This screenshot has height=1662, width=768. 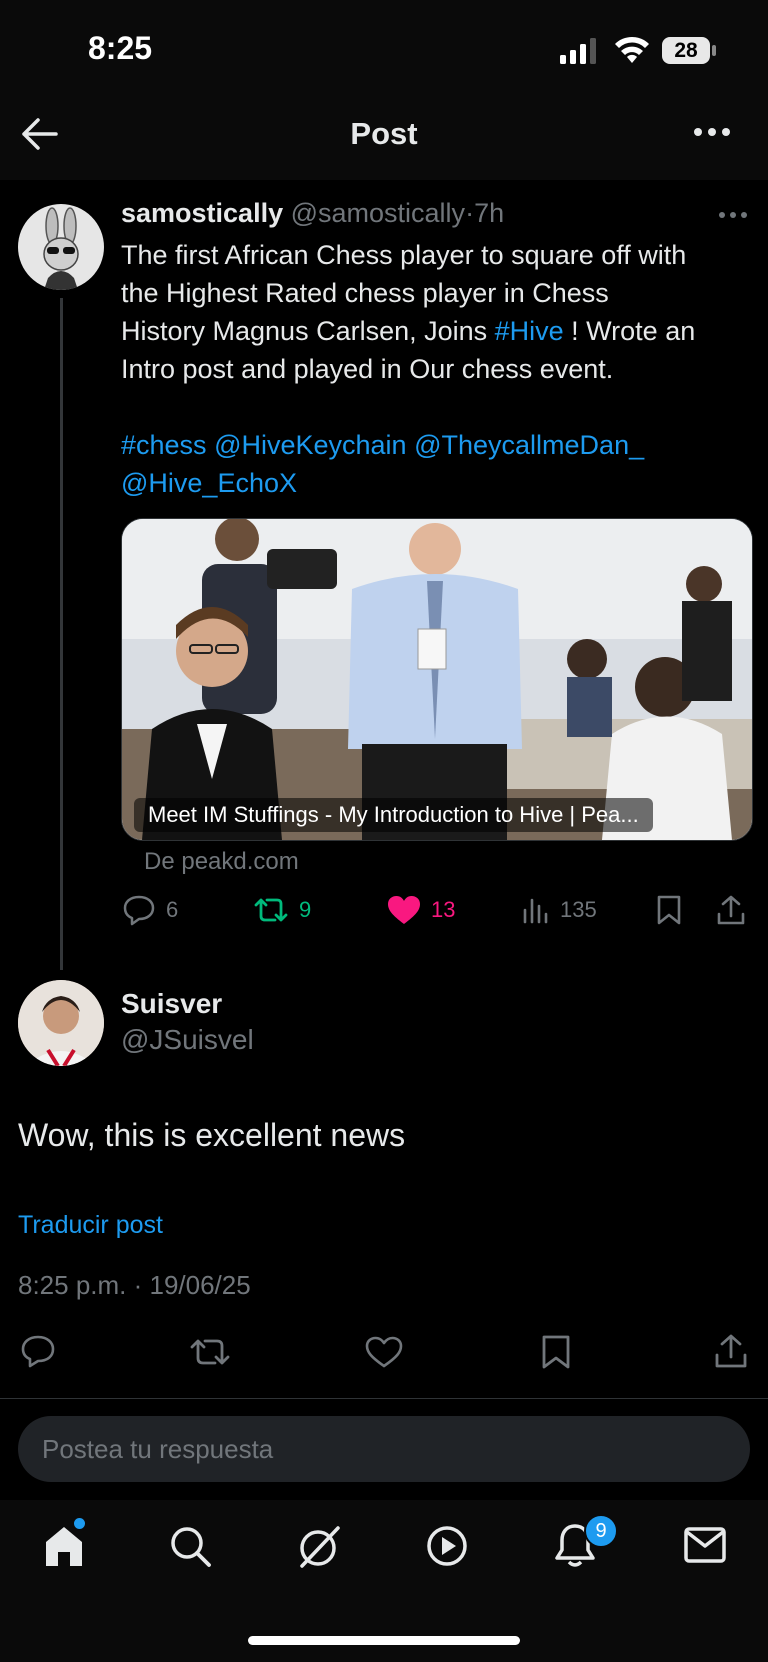 What do you see at coordinates (529, 445) in the screenshot?
I see `mention-theycallmedan: @TheycallmeDan_` at bounding box center [529, 445].